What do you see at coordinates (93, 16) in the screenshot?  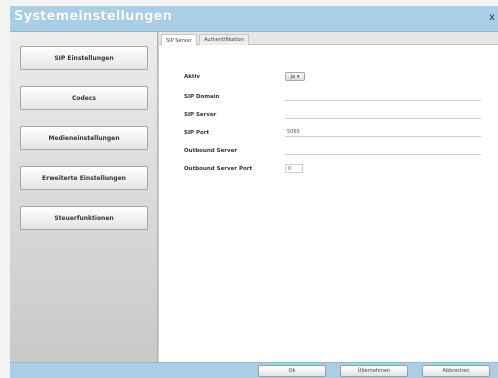 I see `window-title: Systemeinstellungen` at bounding box center [93, 16].